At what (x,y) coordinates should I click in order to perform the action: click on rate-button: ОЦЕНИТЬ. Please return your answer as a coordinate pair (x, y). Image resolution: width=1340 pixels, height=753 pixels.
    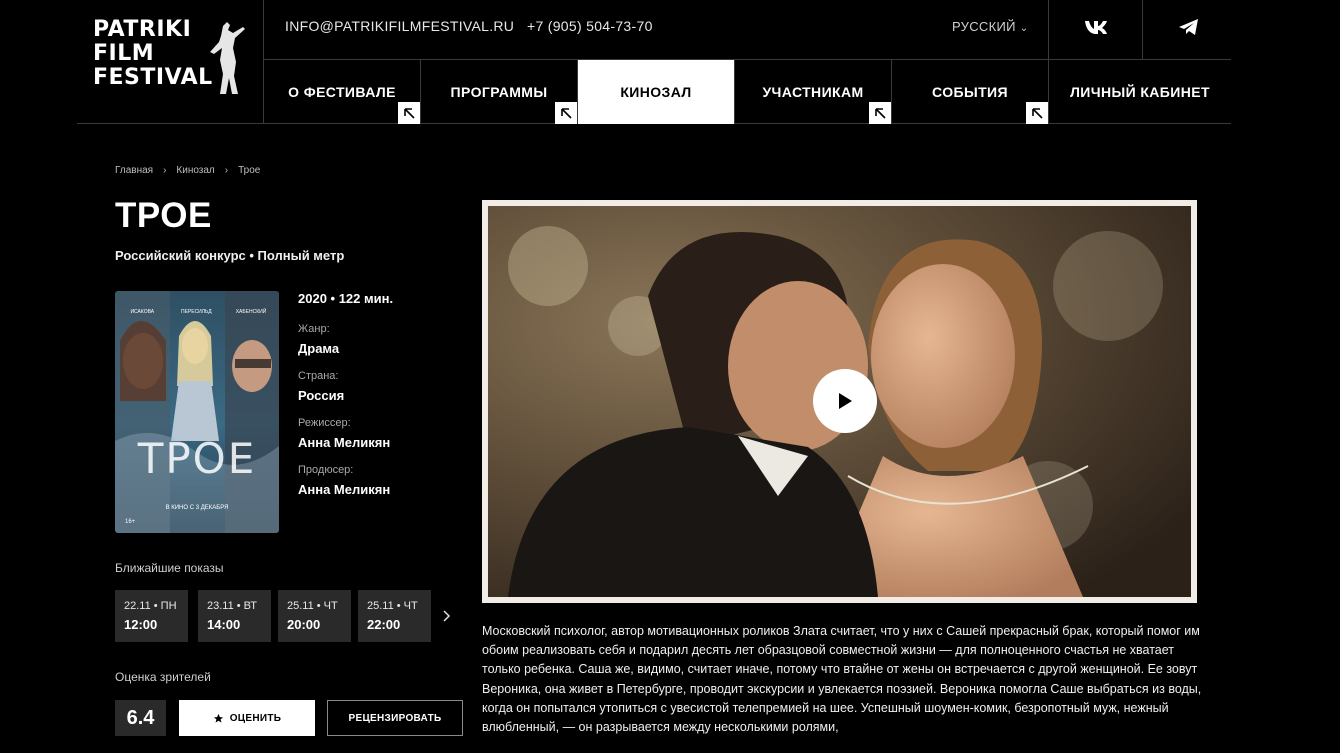
    Looking at the image, I should click on (247, 718).